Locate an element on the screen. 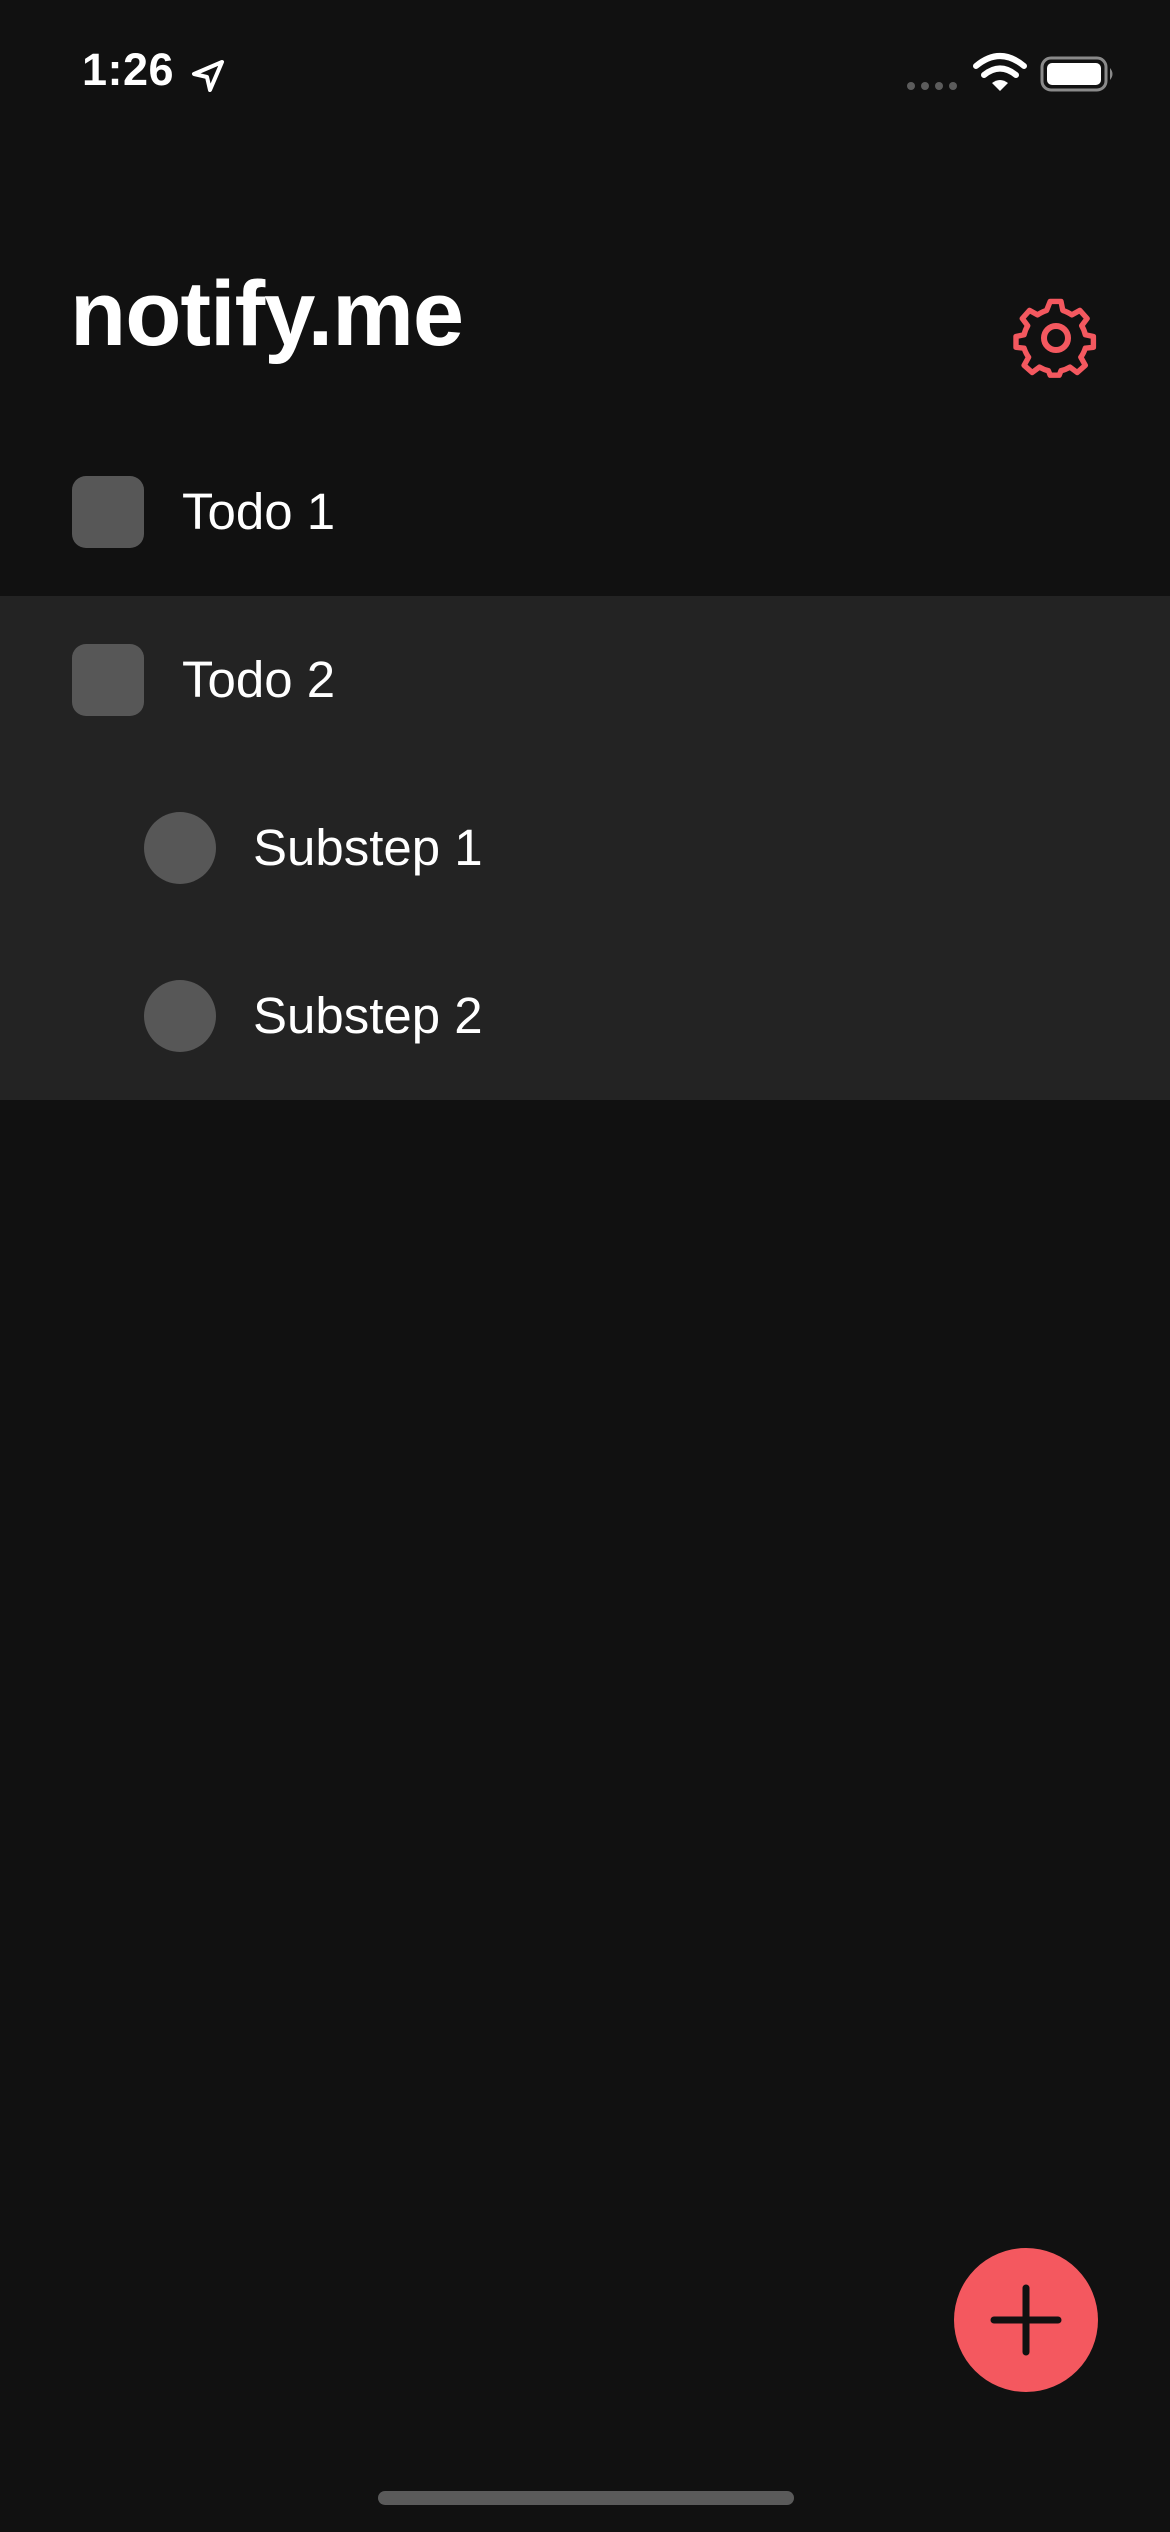 The height and width of the screenshot is (2532, 1170). todo-label: Todo 2 is located at coordinates (259, 679).